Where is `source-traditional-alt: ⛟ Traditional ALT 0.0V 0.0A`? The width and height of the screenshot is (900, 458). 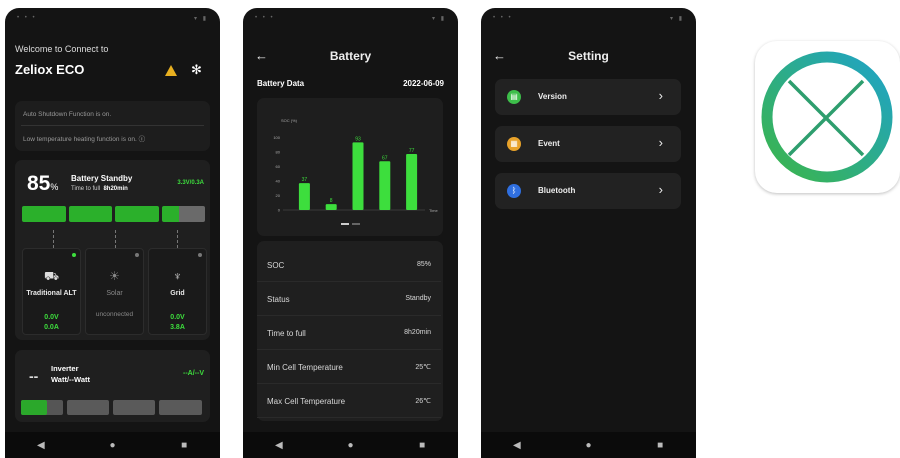 source-traditional-alt: ⛟ Traditional ALT 0.0V 0.0A is located at coordinates (51, 291).